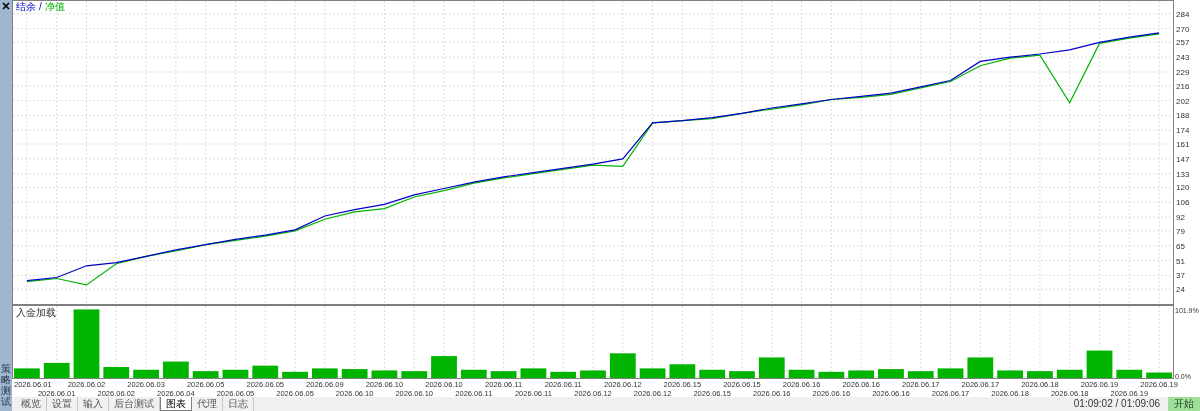  What do you see at coordinates (1183, 58) in the screenshot?
I see `y-tick-label: 243` at bounding box center [1183, 58].